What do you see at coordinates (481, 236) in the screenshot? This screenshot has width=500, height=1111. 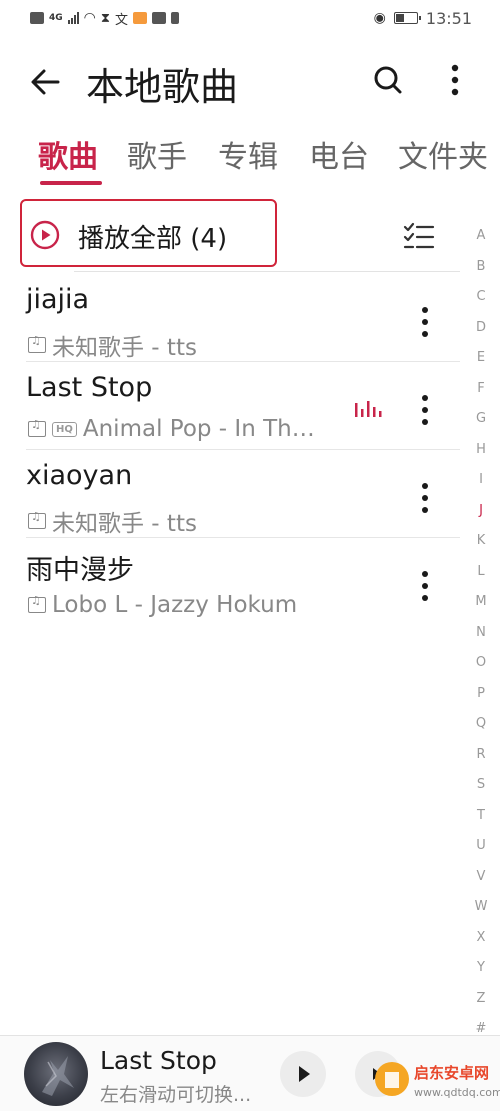 I see `alphabet-index-letter: A` at bounding box center [481, 236].